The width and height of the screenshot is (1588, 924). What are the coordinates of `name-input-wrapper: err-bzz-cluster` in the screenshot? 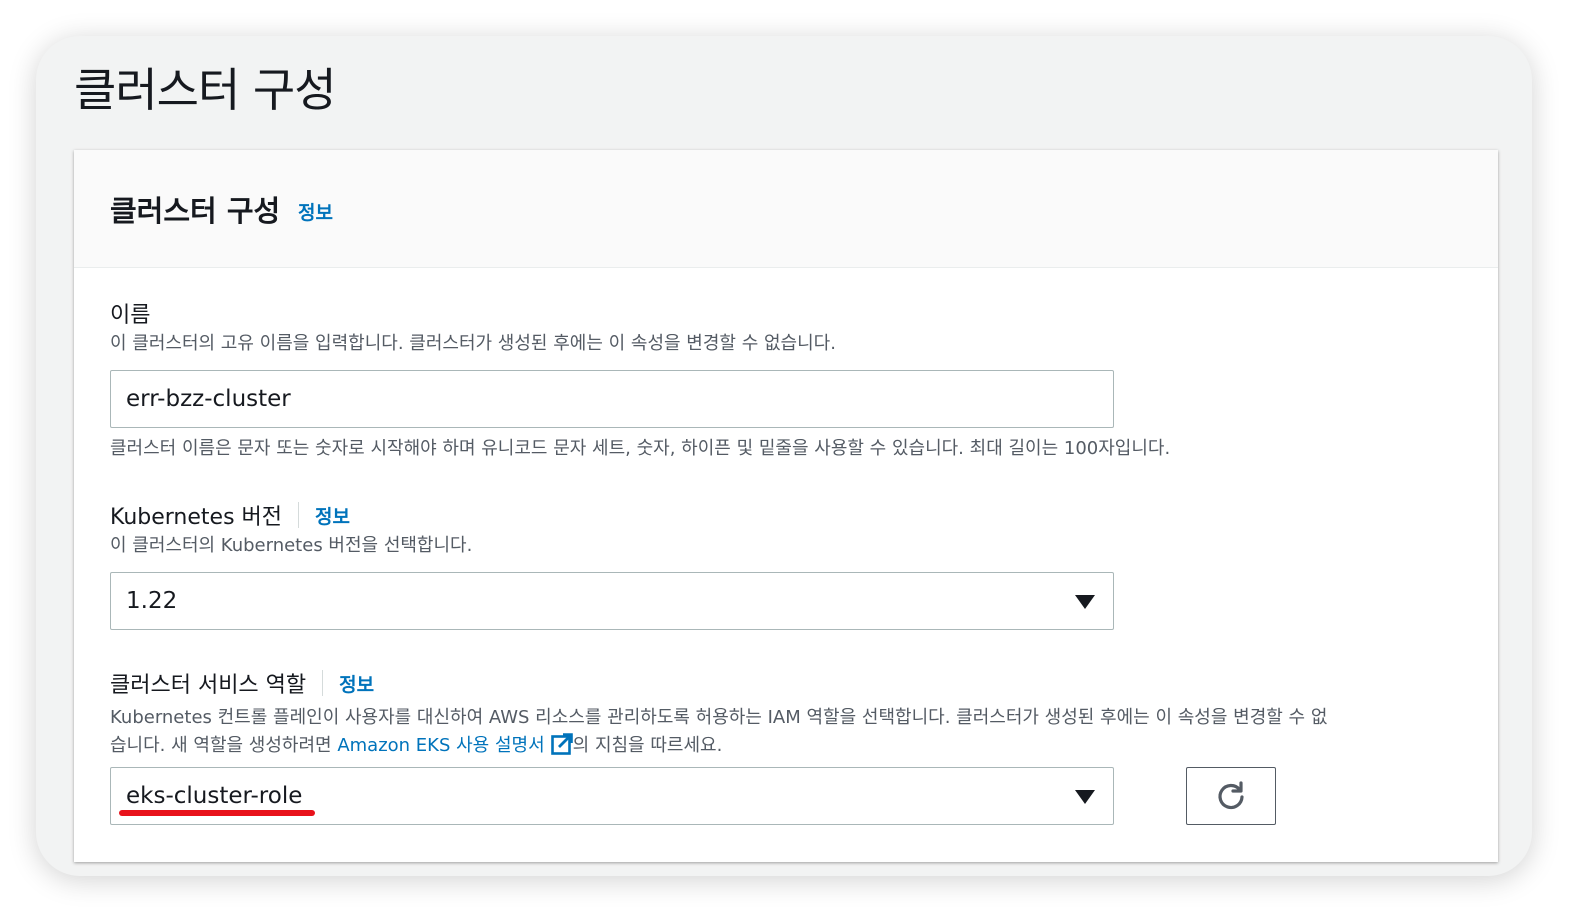 It's located at (612, 399).